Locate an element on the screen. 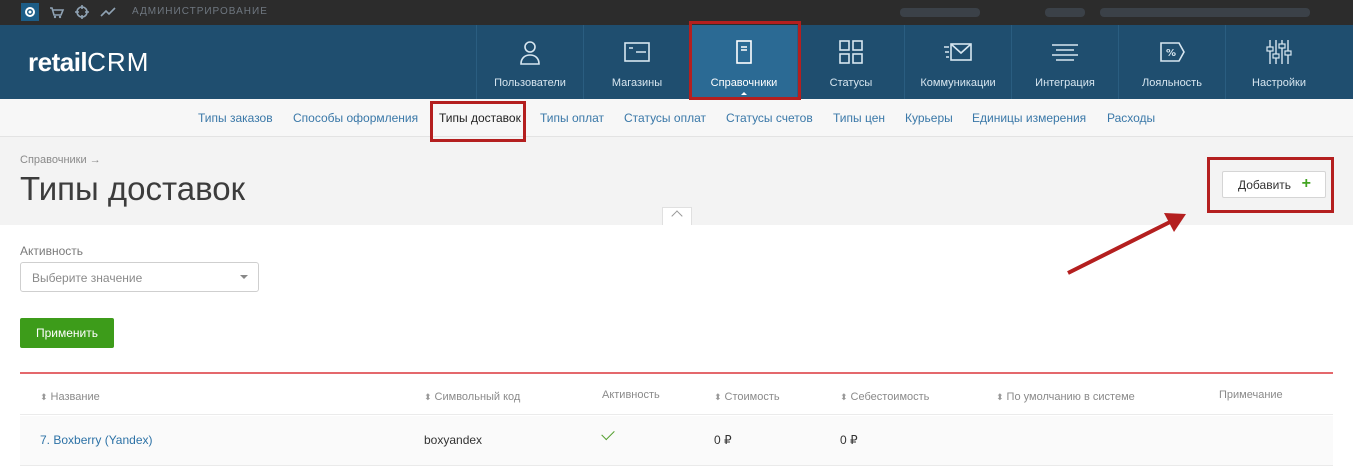  subnav-price-types: Типы цен is located at coordinates (859, 118).